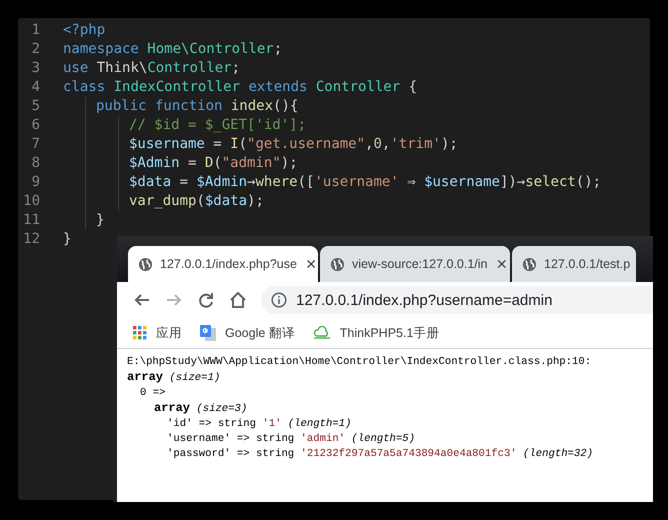 This screenshot has height=520, width=668. I want to click on info-icon, so click(279, 300).